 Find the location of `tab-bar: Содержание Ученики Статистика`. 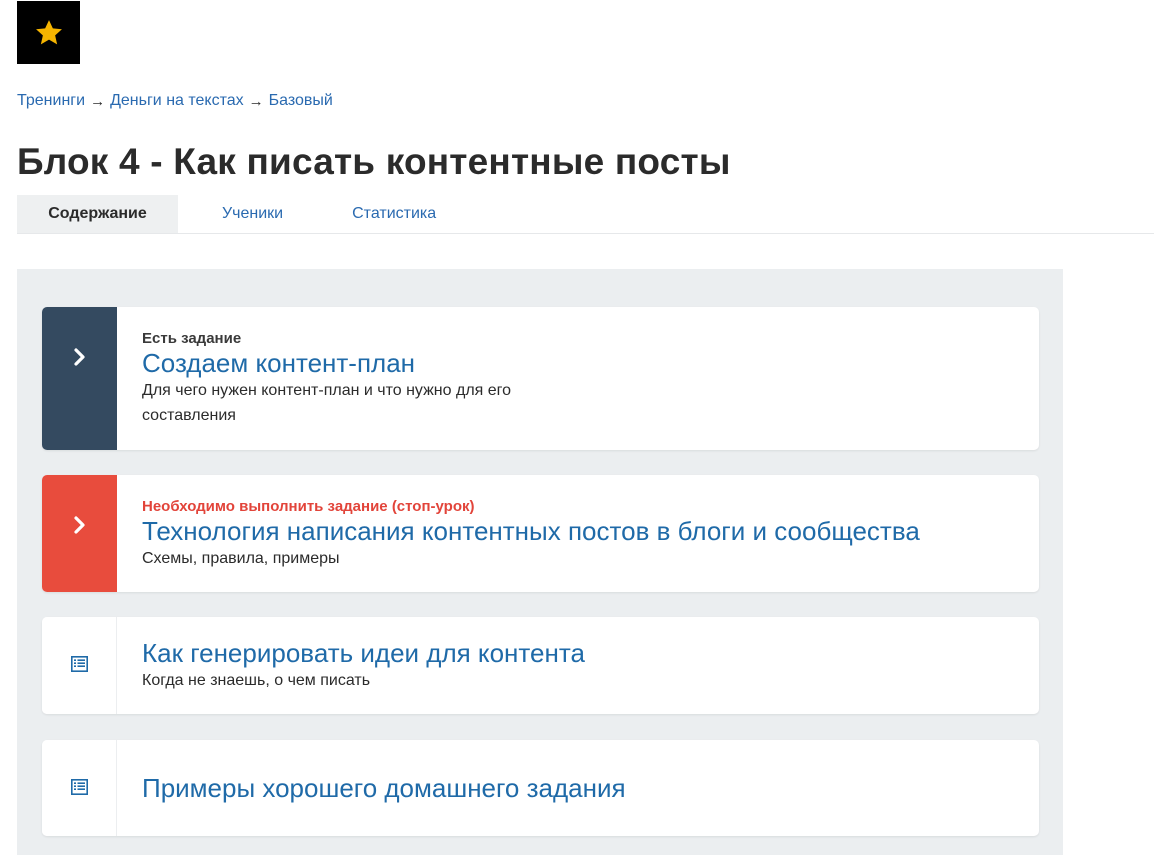

tab-bar: Содержание Ученики Статистика is located at coordinates (585, 214).